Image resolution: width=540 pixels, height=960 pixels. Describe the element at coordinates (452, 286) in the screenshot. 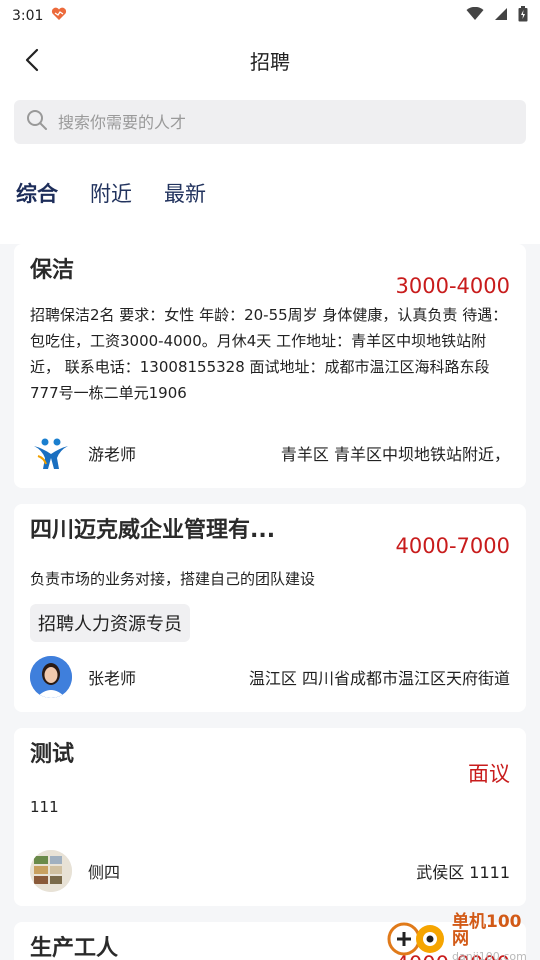

I see `salary: 3000-4000` at that location.